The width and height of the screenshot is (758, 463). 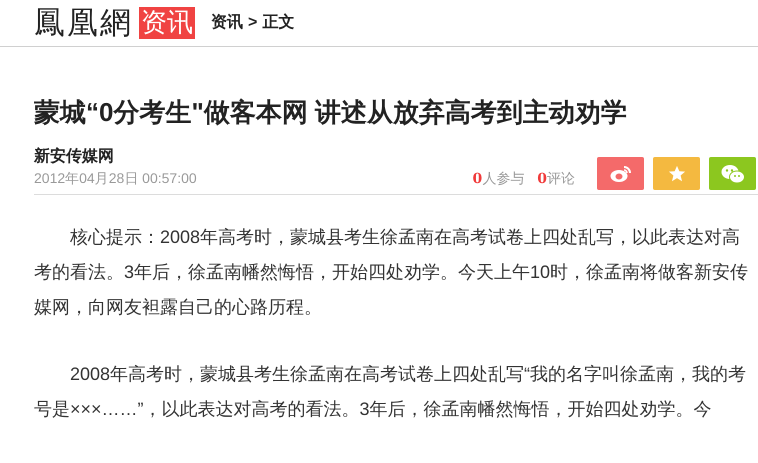 What do you see at coordinates (115, 178) in the screenshot?
I see `publish-date: 2012年04月28日 00:57:00` at bounding box center [115, 178].